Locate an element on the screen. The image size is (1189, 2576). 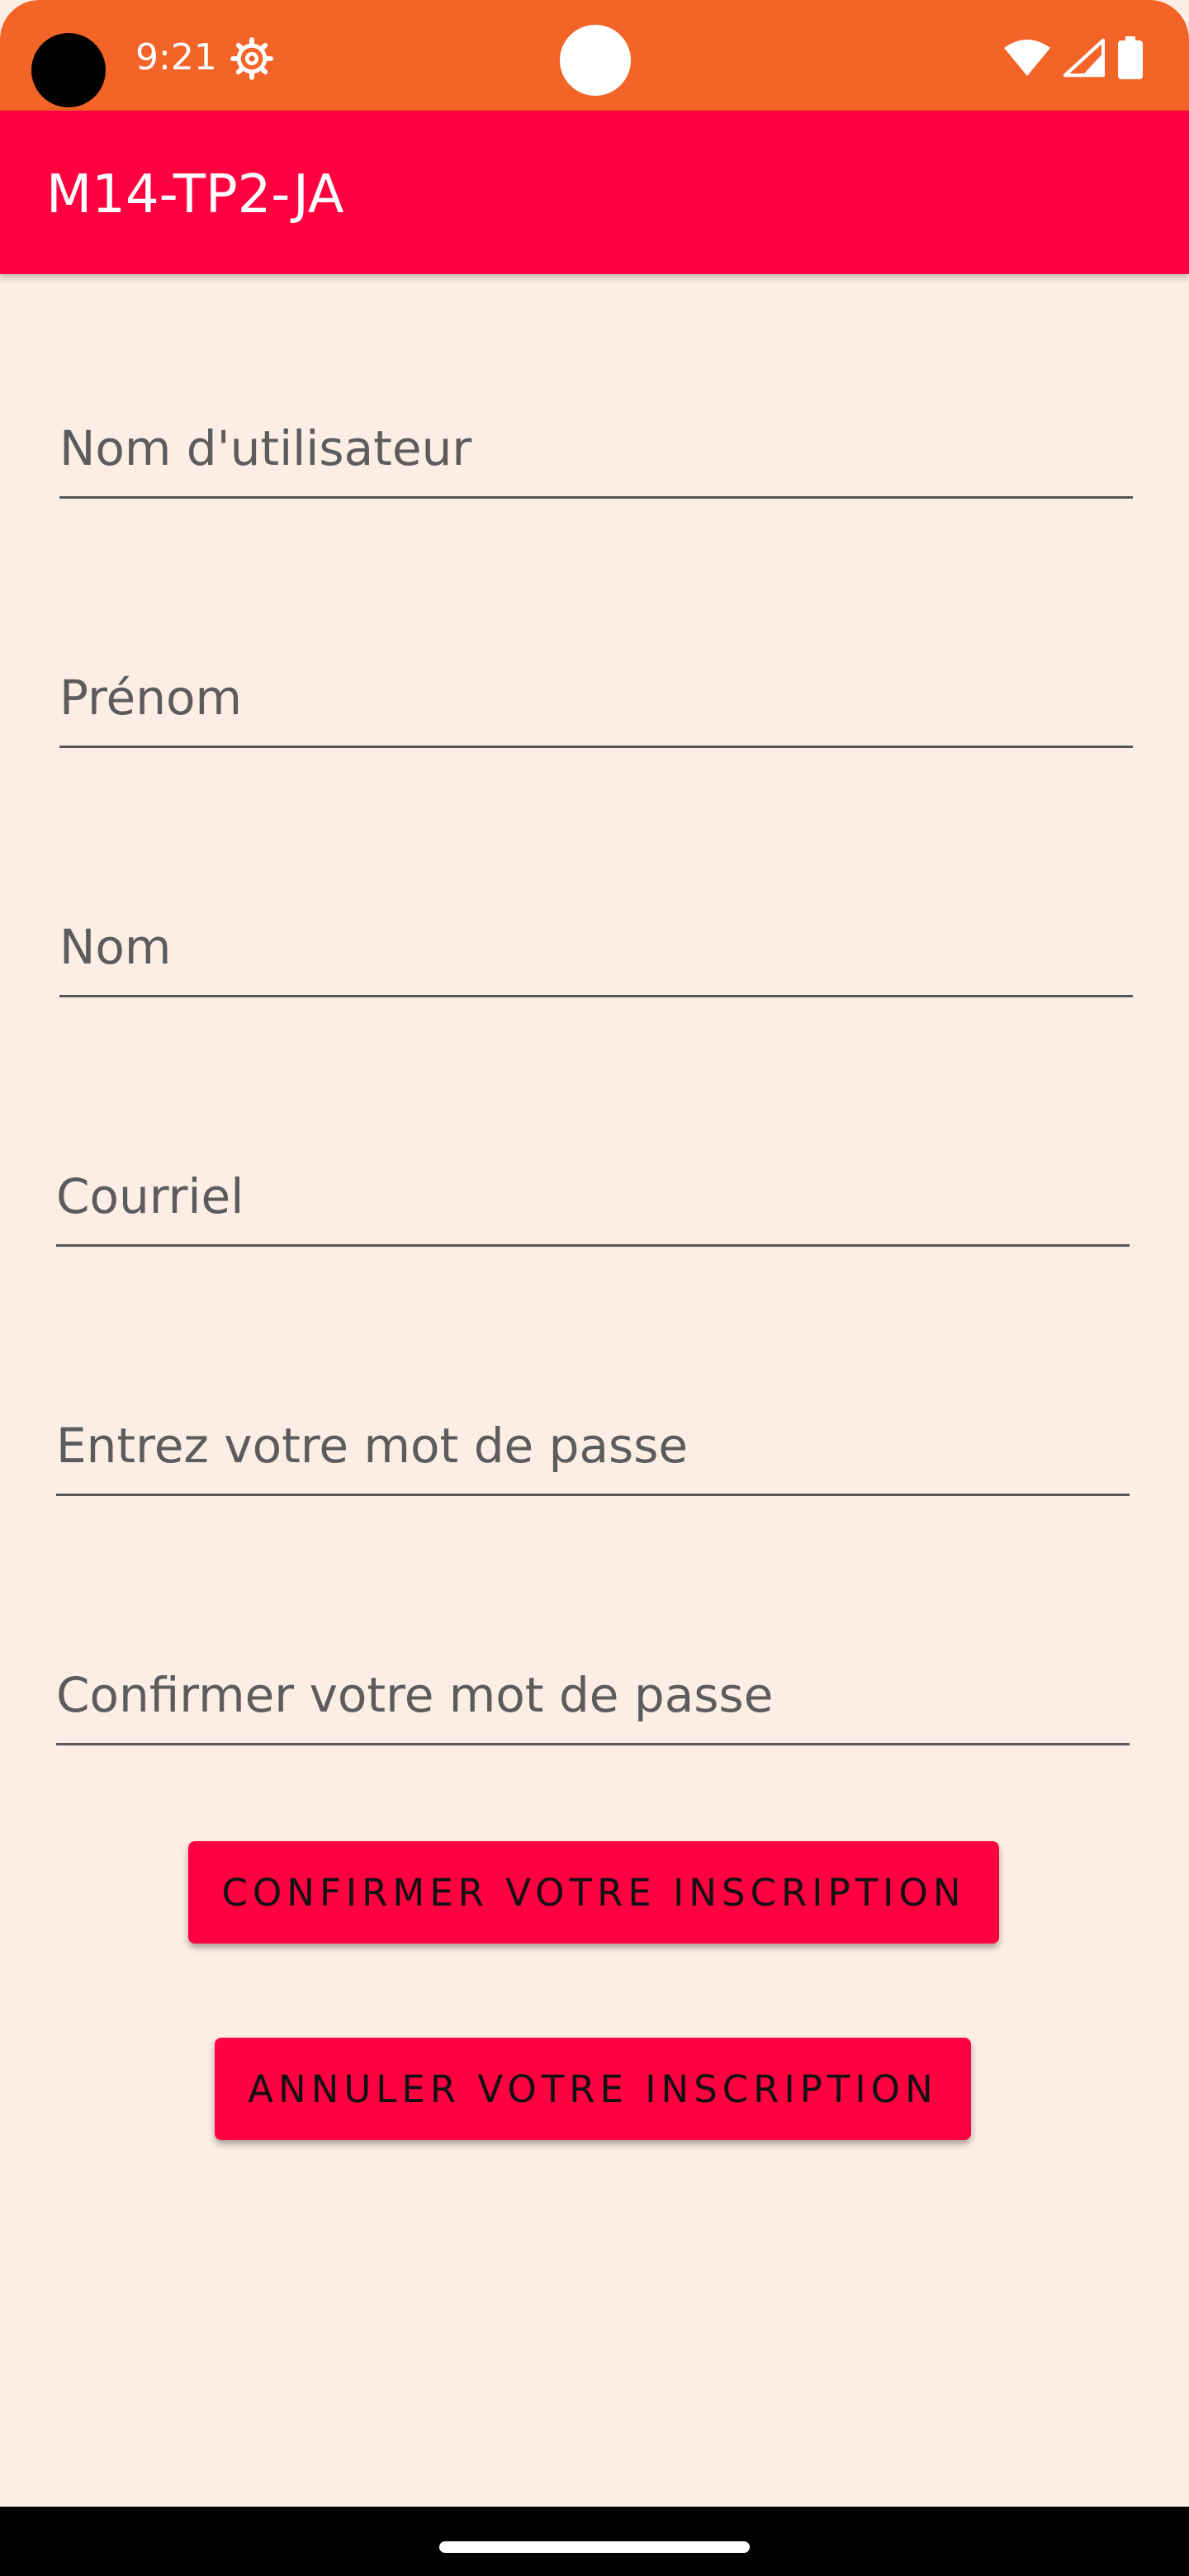
navigation-bar is located at coordinates (594, 2541).